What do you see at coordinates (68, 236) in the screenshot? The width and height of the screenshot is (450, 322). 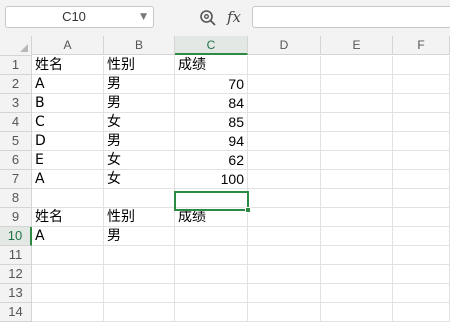 I see `cell-a10: A` at bounding box center [68, 236].